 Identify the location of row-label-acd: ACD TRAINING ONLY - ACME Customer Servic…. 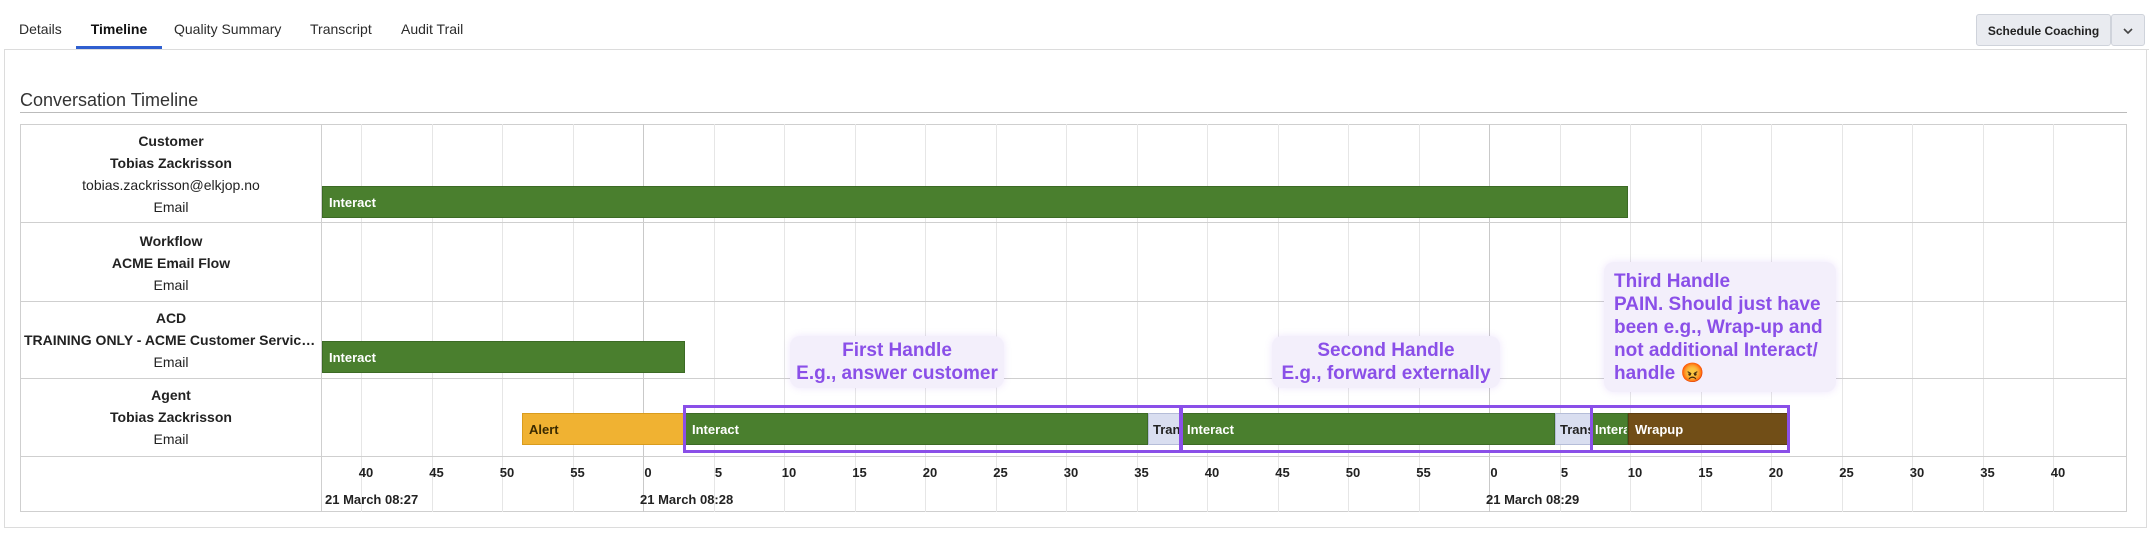
(171, 340).